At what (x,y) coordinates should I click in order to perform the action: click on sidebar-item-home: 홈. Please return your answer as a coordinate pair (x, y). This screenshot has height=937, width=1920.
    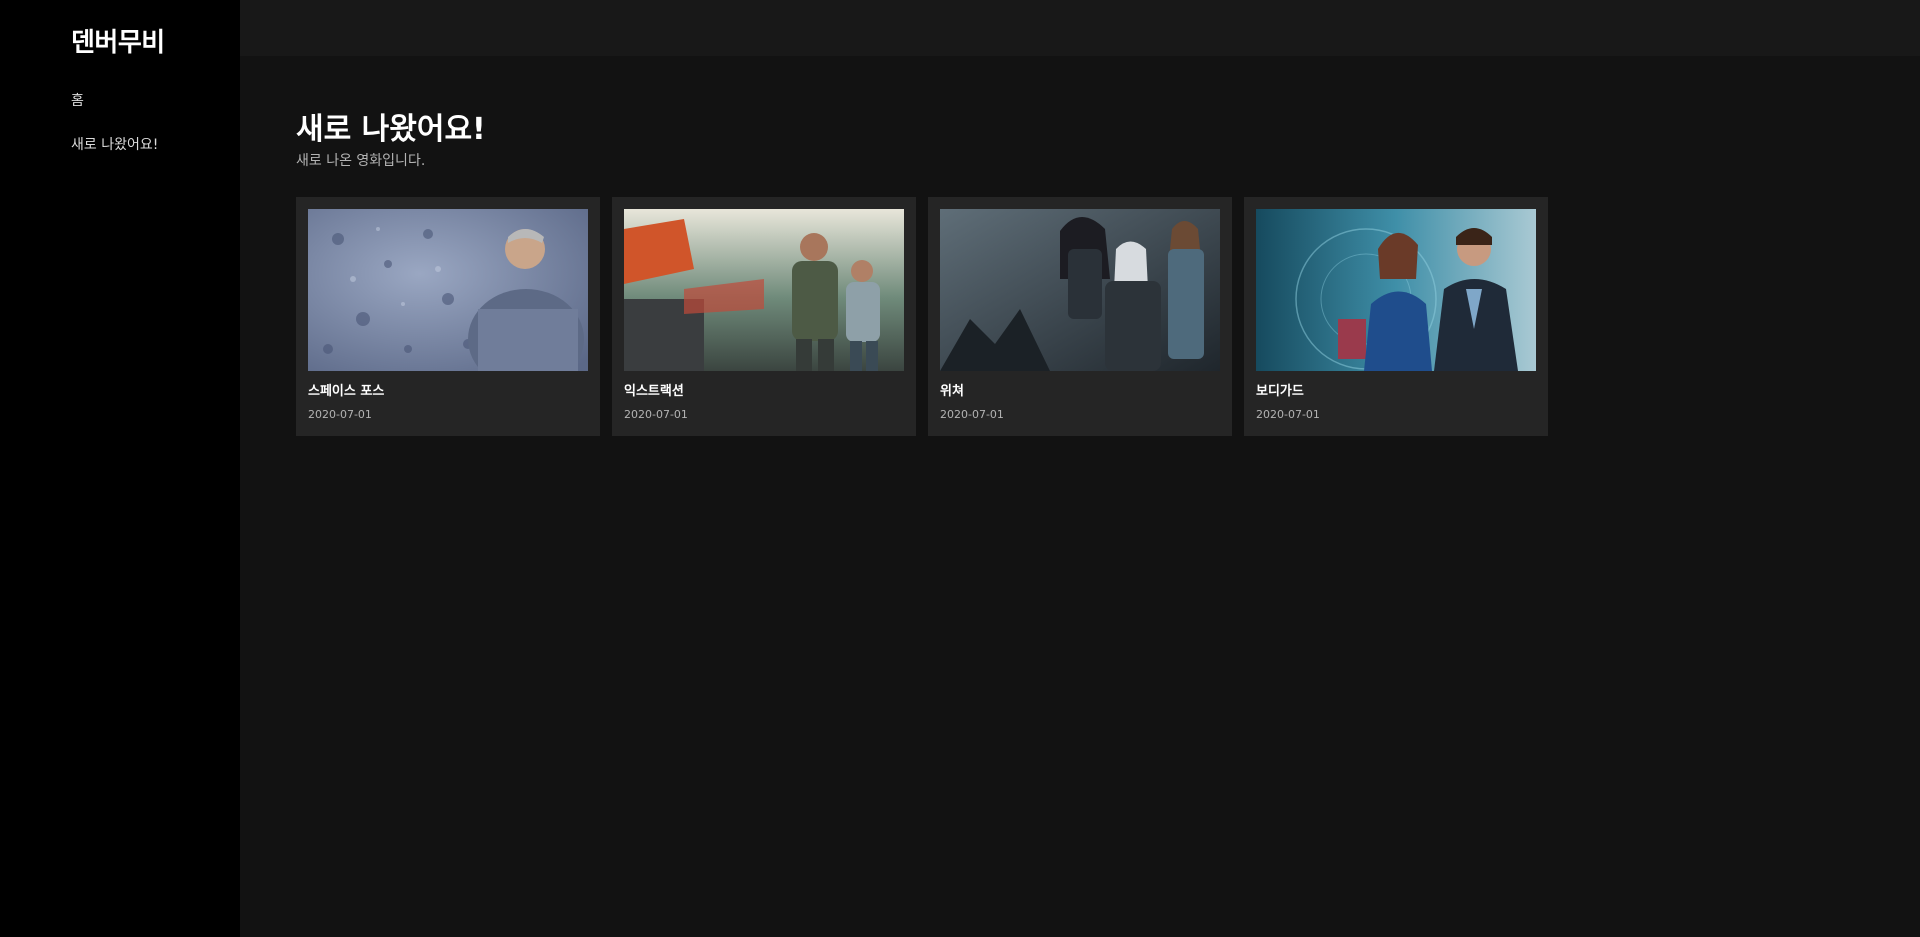
    Looking at the image, I should click on (114, 114).